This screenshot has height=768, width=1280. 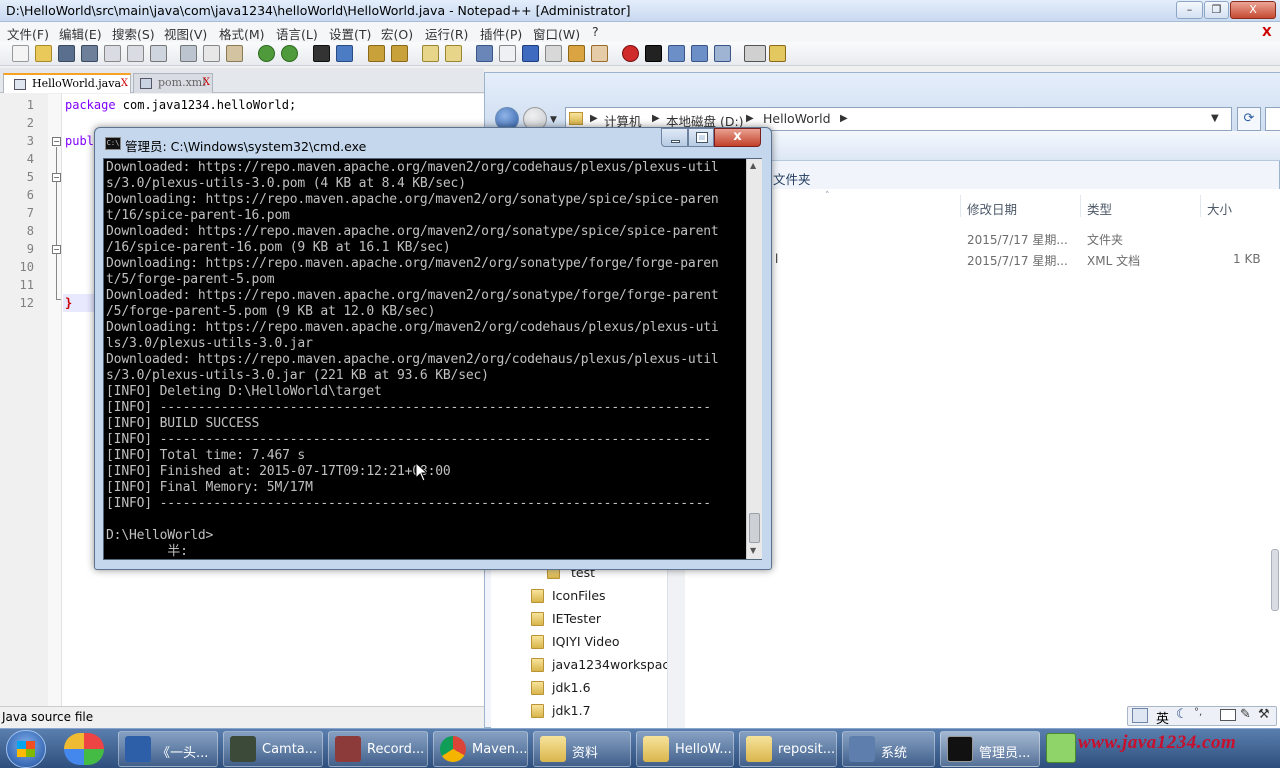 I want to click on menu-format: 格式(M), so click(x=242, y=33).